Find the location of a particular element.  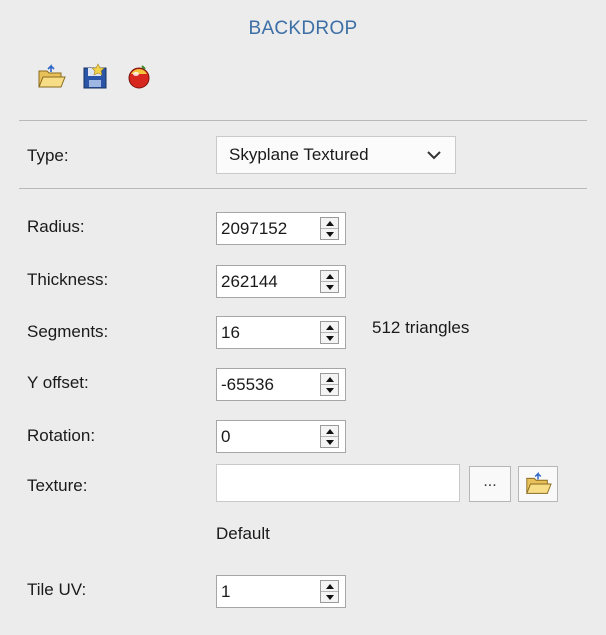

y-offset-value: -65536 is located at coordinates (247, 384).